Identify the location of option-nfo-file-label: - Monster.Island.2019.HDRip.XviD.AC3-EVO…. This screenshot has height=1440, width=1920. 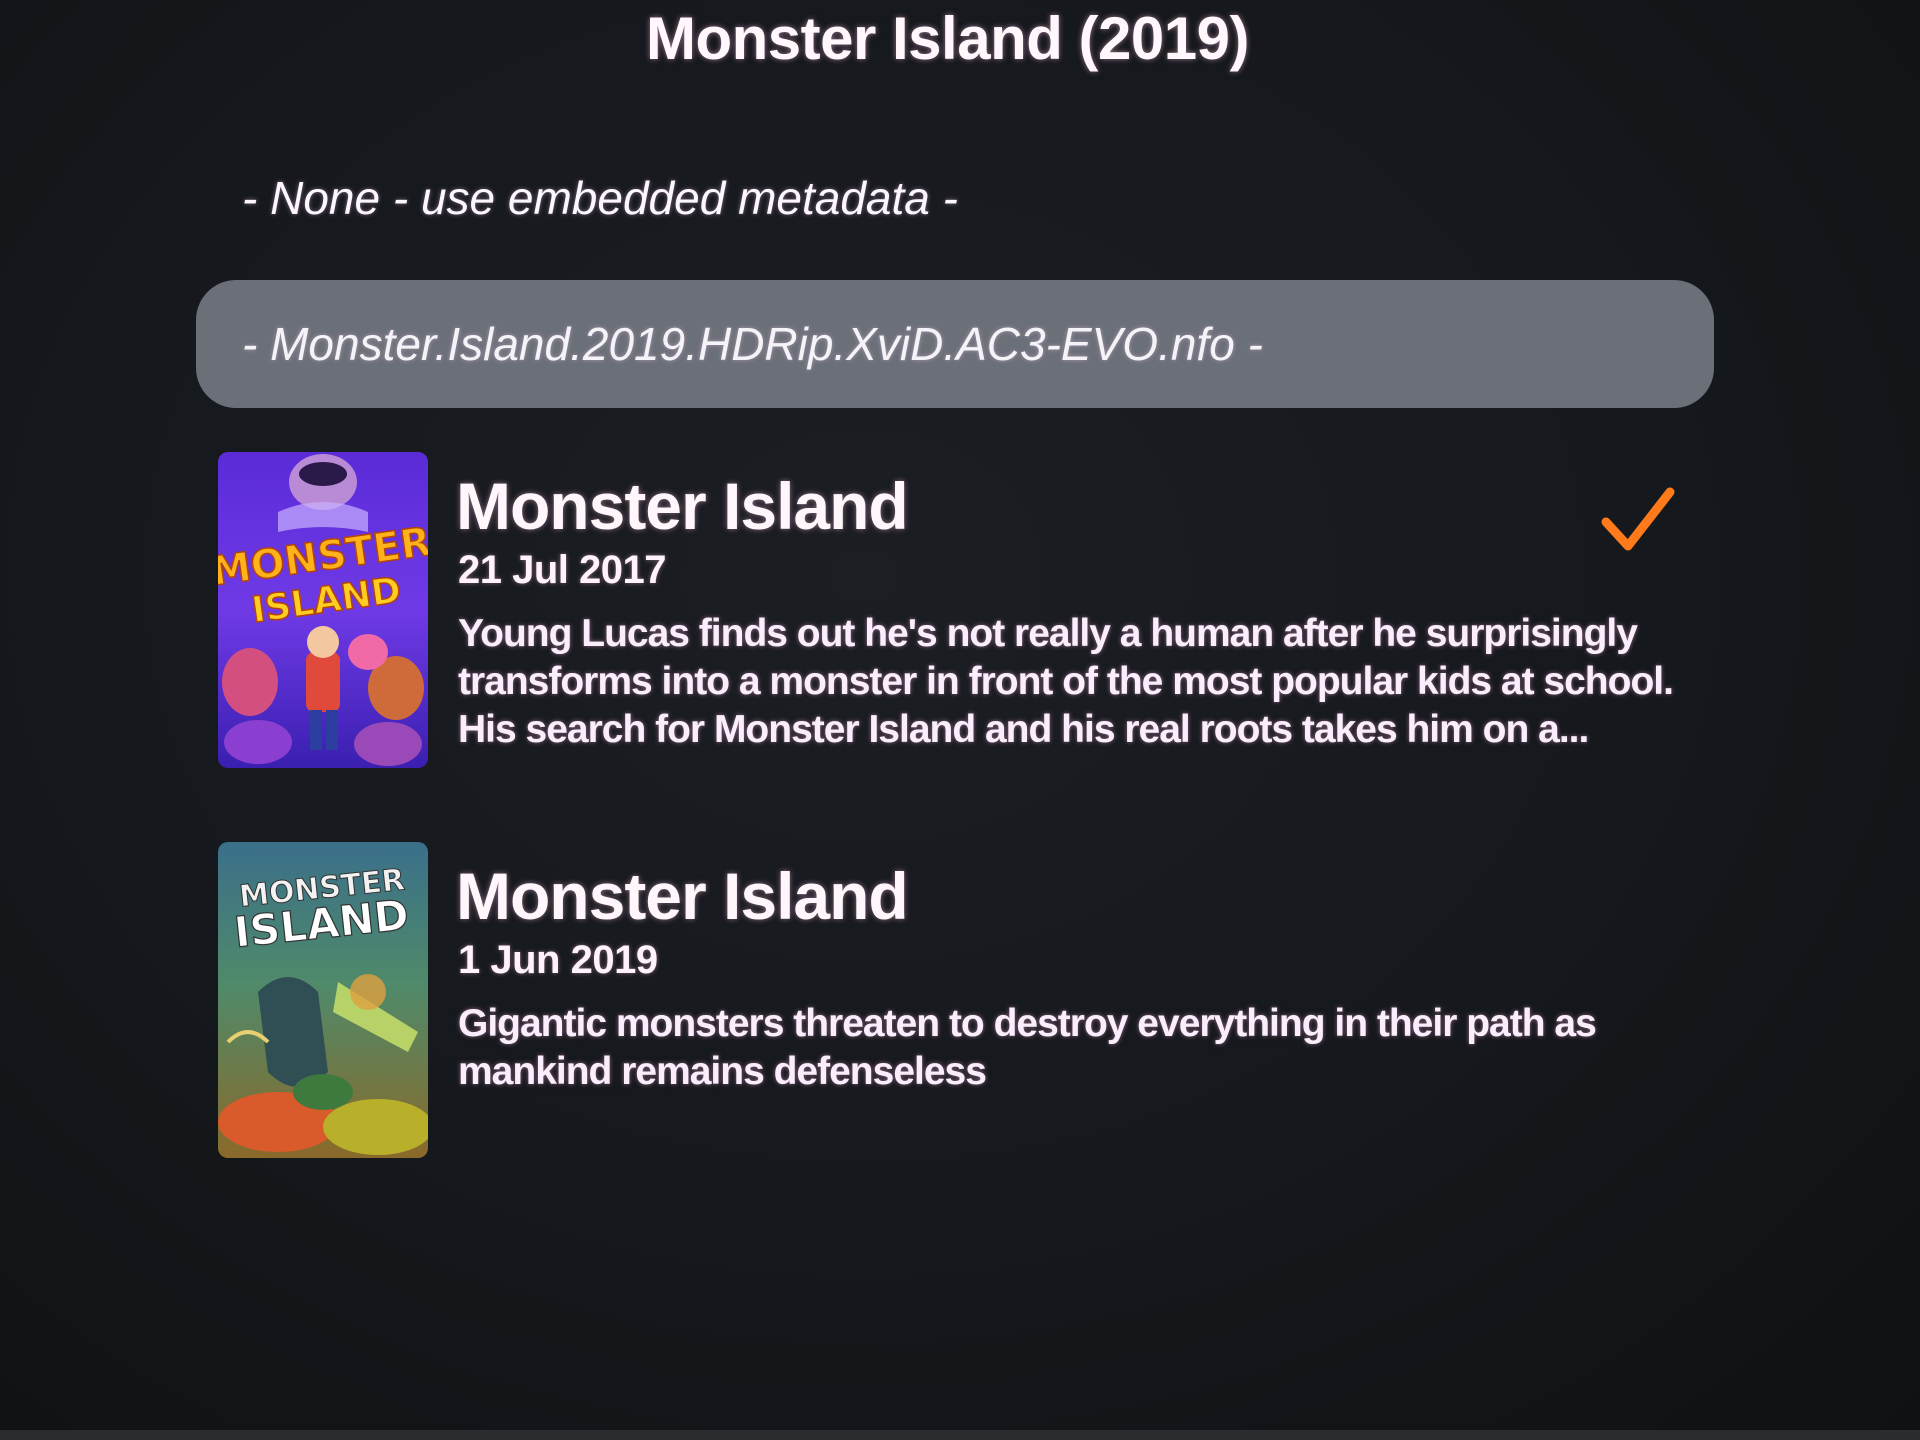
(752, 344).